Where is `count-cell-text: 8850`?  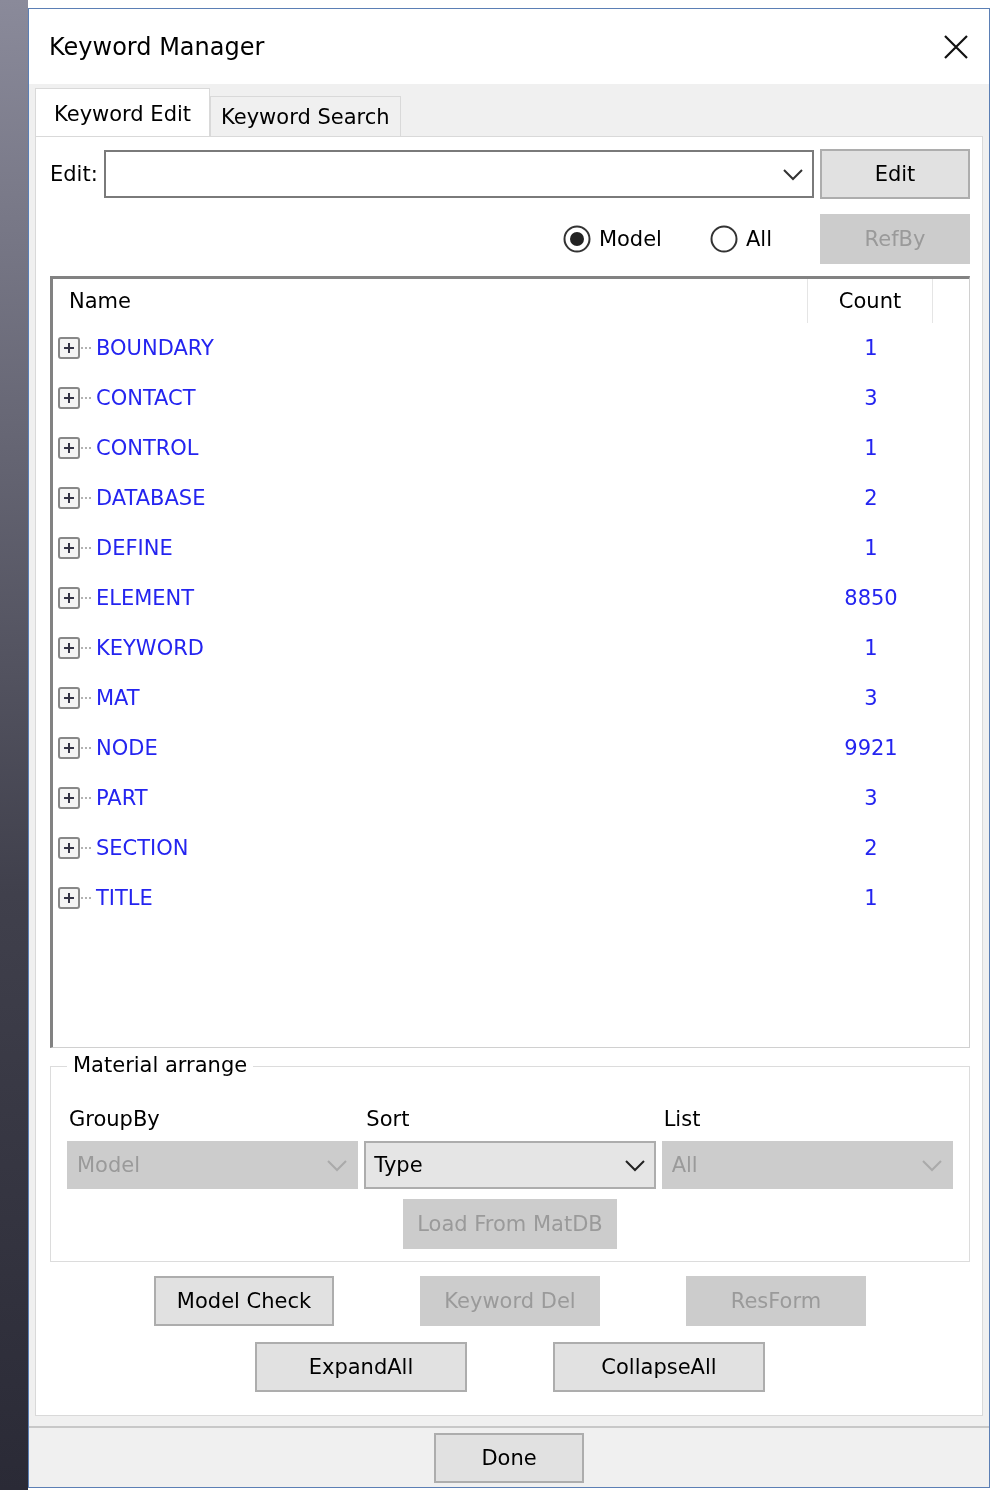
count-cell-text: 8850 is located at coordinates (871, 598).